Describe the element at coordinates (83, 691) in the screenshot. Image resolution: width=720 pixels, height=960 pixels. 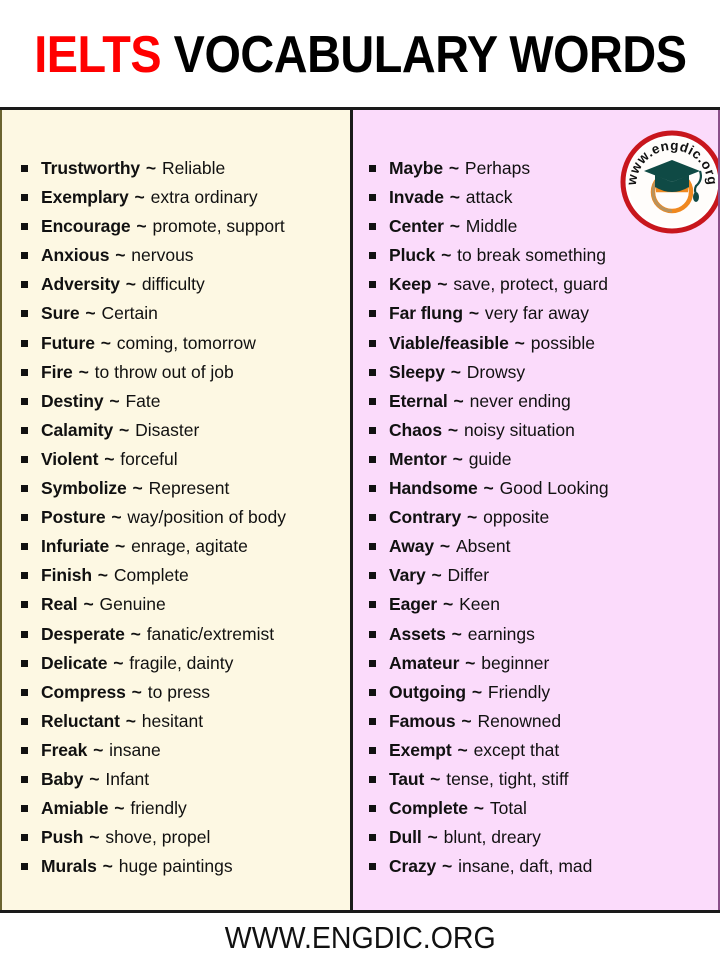
I see `vocabulary-word: Compress` at that location.